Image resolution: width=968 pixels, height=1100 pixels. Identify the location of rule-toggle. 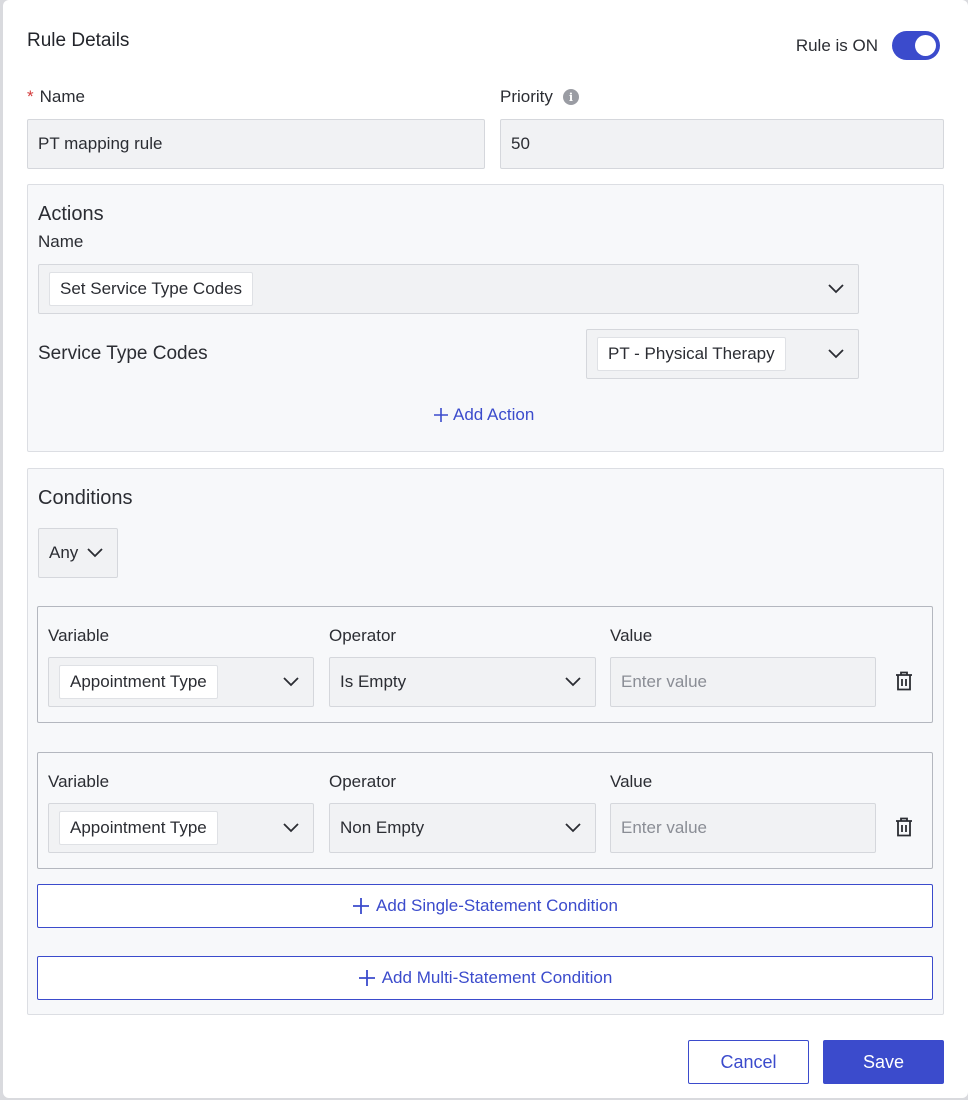
(916, 45).